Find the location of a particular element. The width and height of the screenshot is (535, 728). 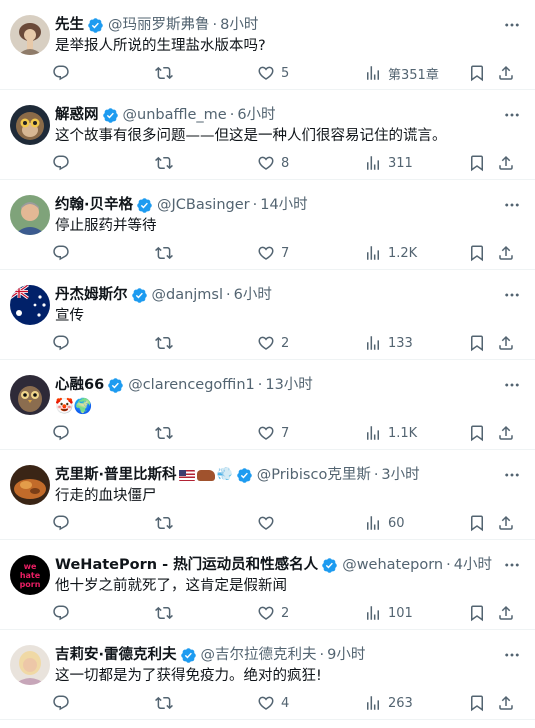

views-button: 60 is located at coordinates (384, 523).